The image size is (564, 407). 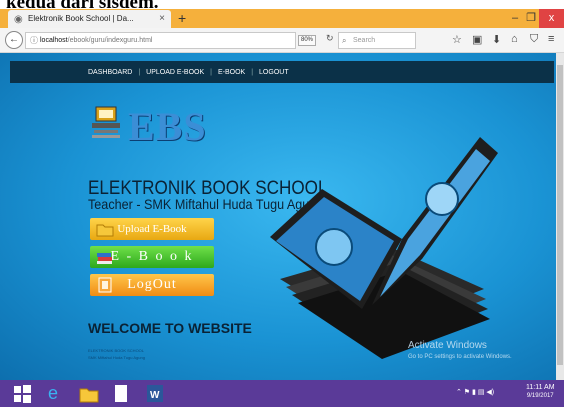 I want to click on page-scrollbar, so click(x=560, y=216).